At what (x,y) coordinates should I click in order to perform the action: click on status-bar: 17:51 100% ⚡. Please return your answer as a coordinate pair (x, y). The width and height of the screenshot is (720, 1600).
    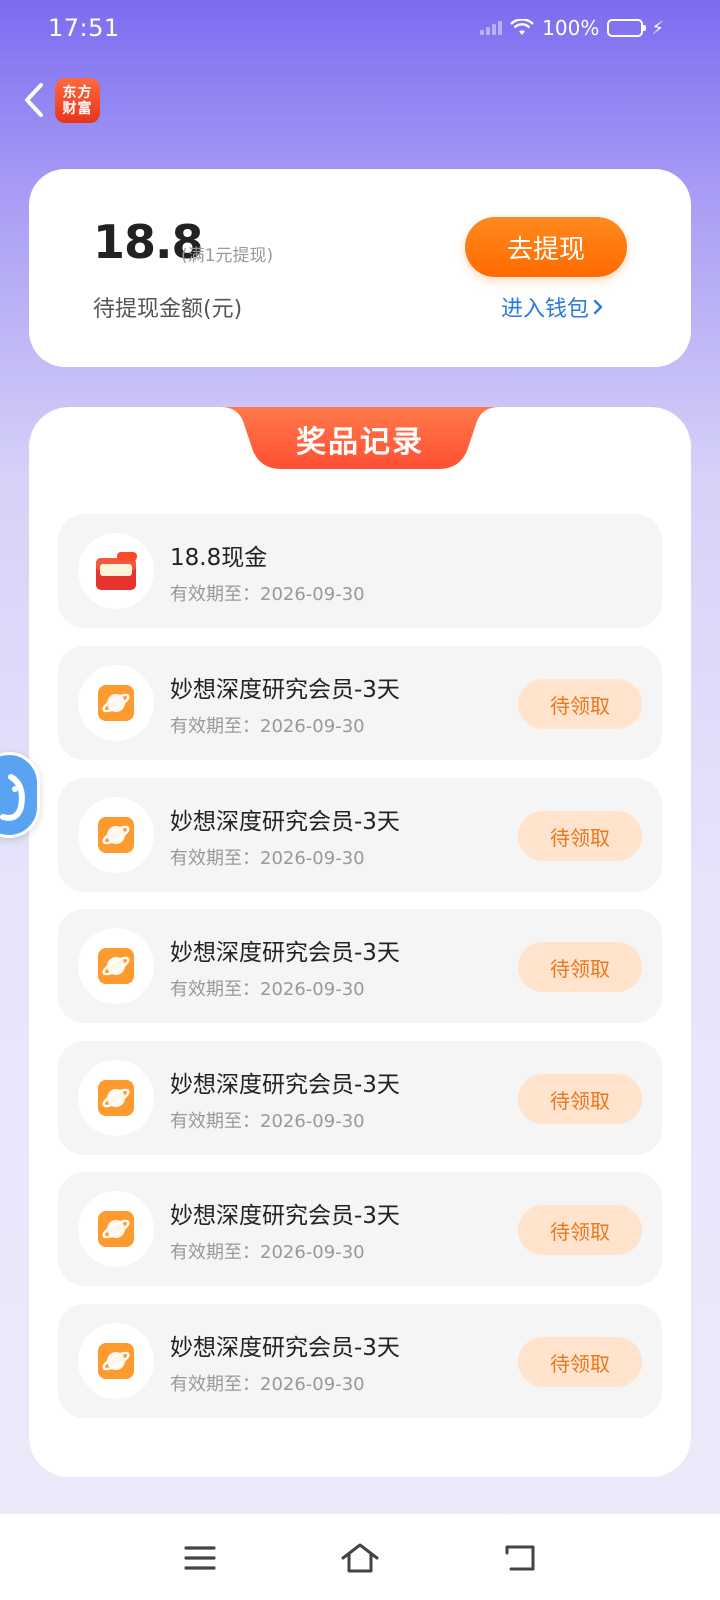
    Looking at the image, I should click on (360, 28).